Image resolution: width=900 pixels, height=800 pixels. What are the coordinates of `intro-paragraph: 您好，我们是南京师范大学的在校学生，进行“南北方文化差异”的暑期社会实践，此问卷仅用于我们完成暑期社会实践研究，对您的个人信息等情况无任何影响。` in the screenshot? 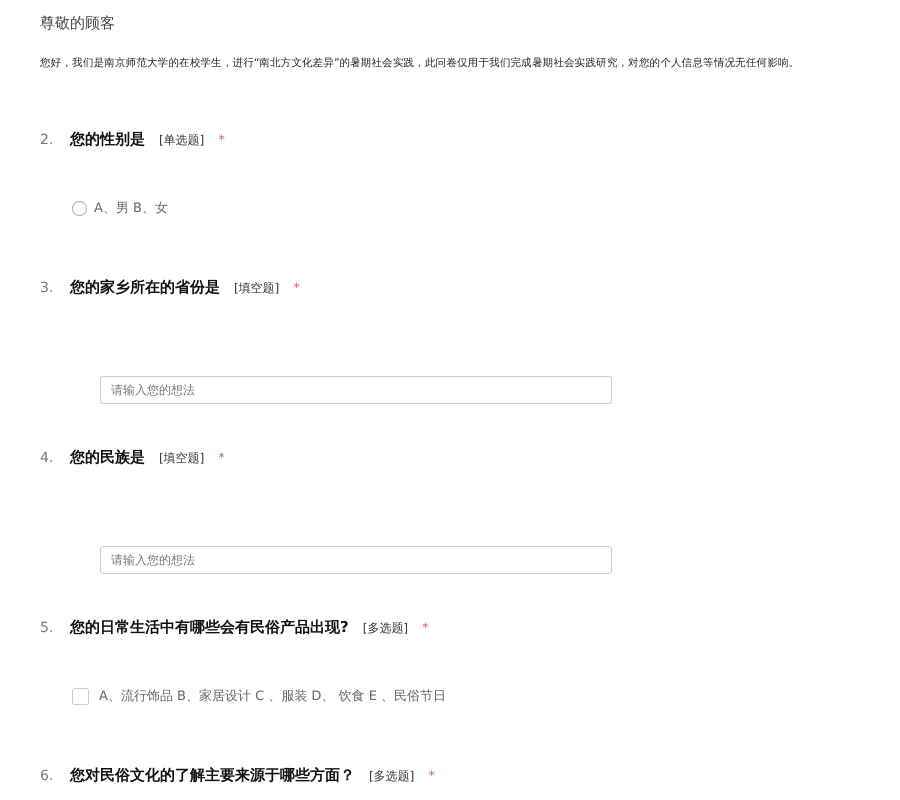 It's located at (420, 63).